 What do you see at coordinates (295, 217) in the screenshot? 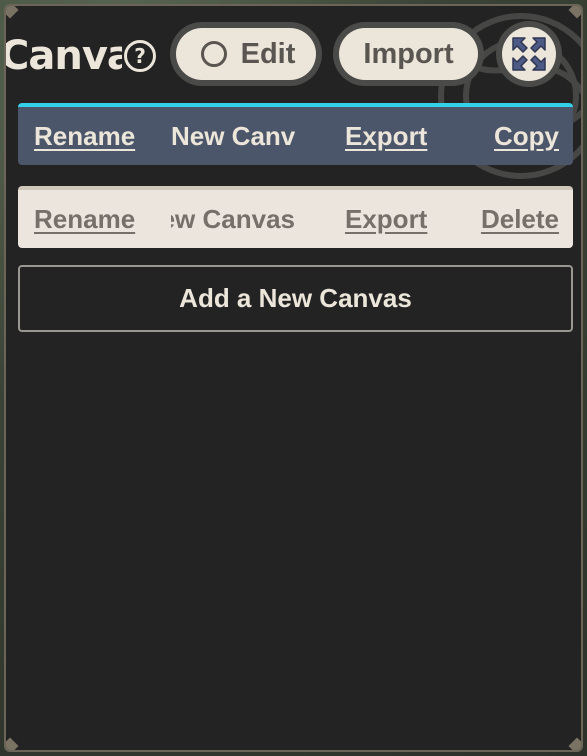
I see `canvas-row: Rename New Canvas Export Delete` at bounding box center [295, 217].